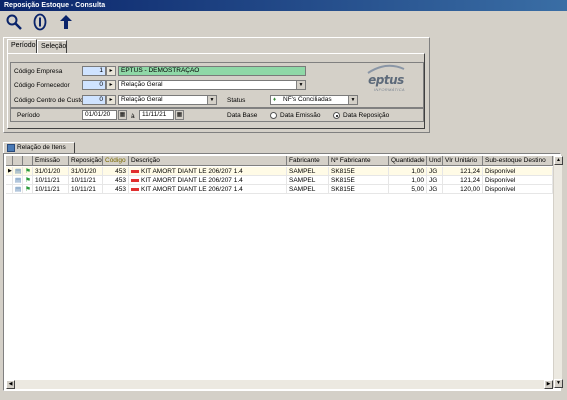  Describe the element at coordinates (558, 272) in the screenshot. I see `vertical-scrollbar: ▲ ▼` at that location.